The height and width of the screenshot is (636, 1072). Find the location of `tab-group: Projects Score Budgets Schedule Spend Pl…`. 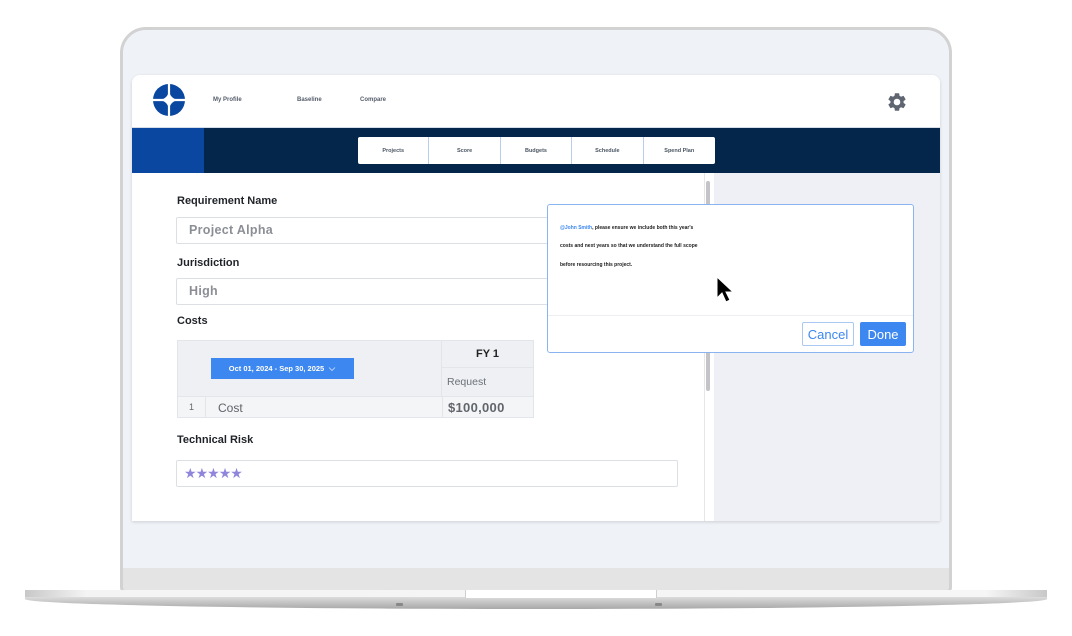

tab-group: Projects Score Budgets Schedule Spend Pl… is located at coordinates (536, 150).